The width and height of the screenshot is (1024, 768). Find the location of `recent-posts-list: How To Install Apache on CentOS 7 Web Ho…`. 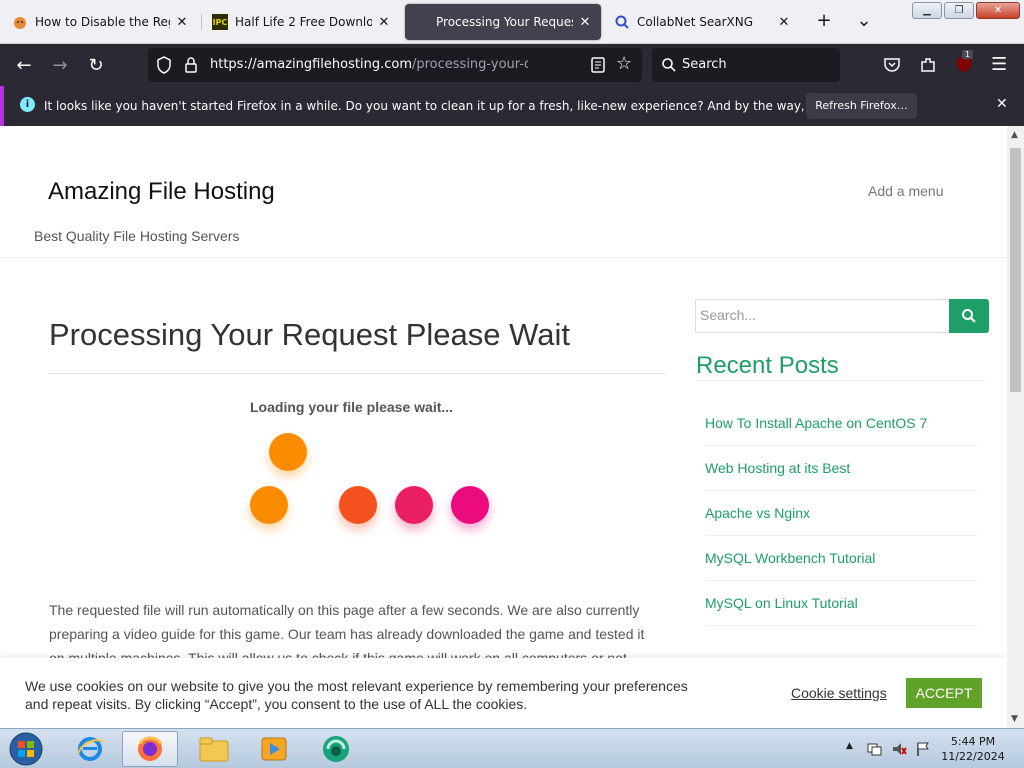

recent-posts-list: How To Install Apache on CentOS 7 Web Ho… is located at coordinates (841, 513).